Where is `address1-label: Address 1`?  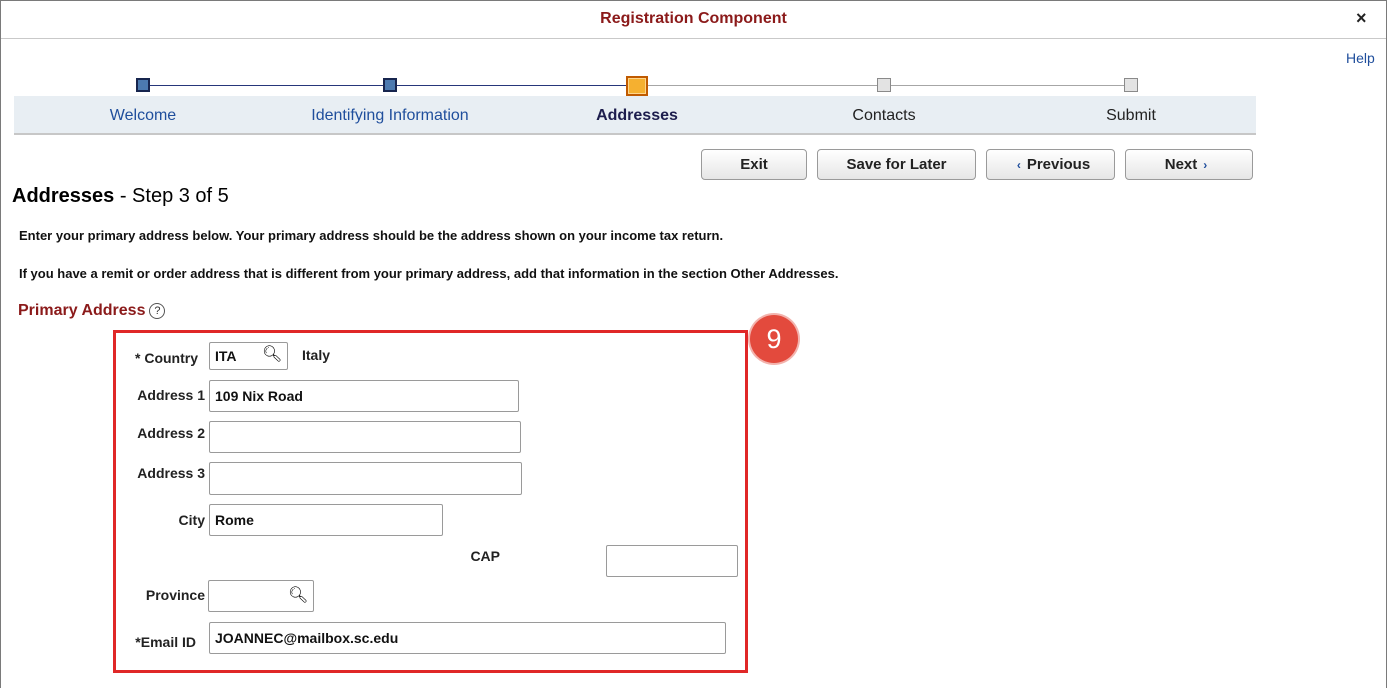
address1-label: Address 1 is located at coordinates (171, 395).